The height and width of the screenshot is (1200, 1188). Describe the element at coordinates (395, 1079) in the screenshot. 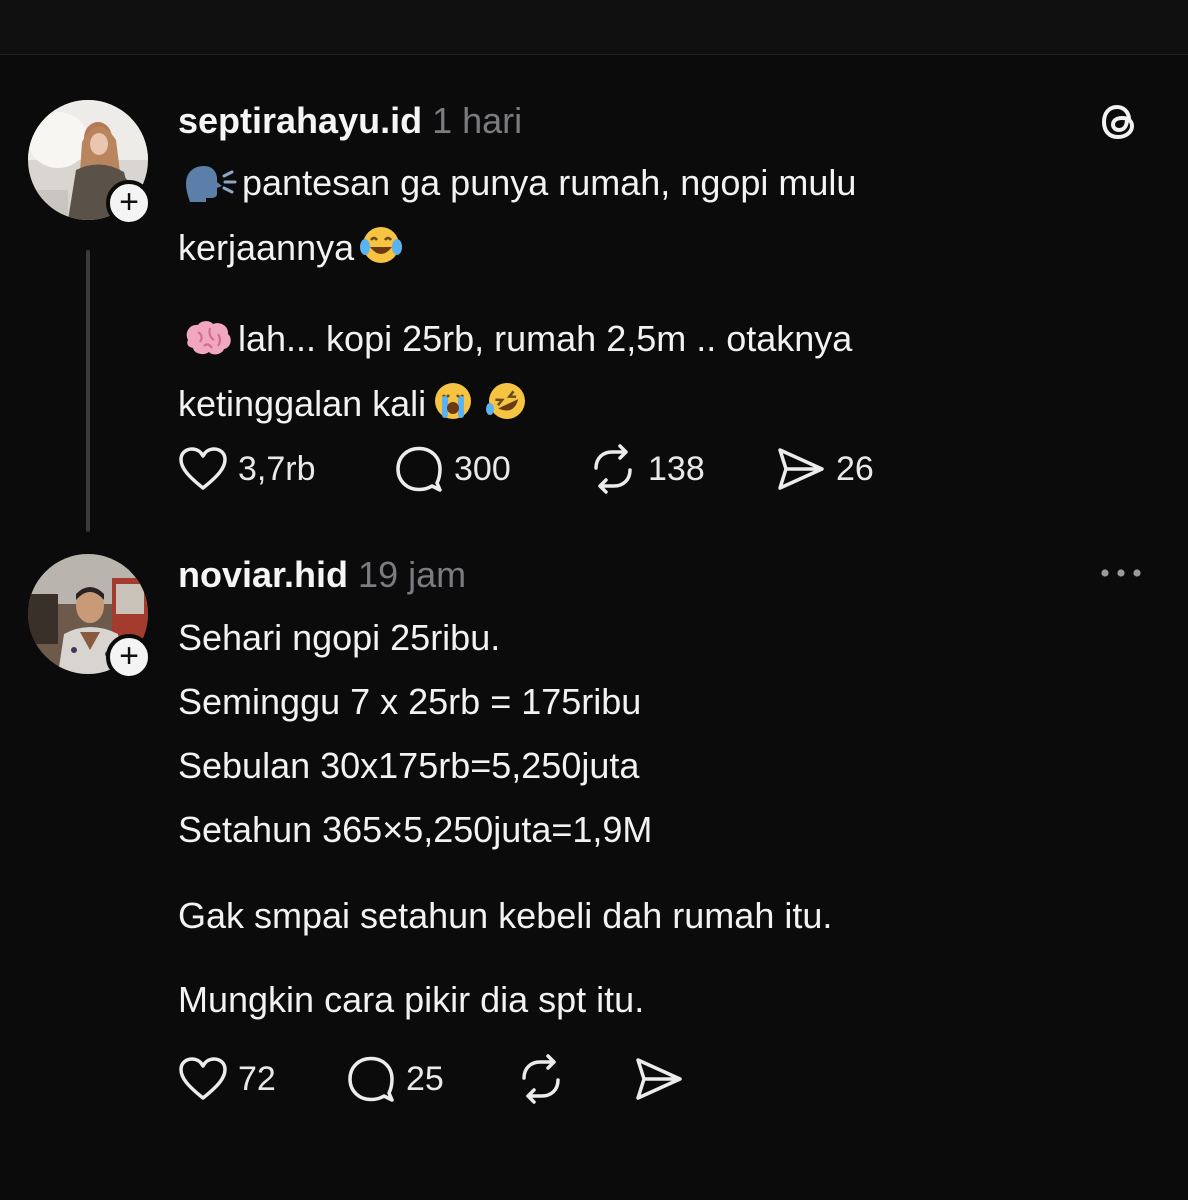

I see `reply-button: 25` at that location.